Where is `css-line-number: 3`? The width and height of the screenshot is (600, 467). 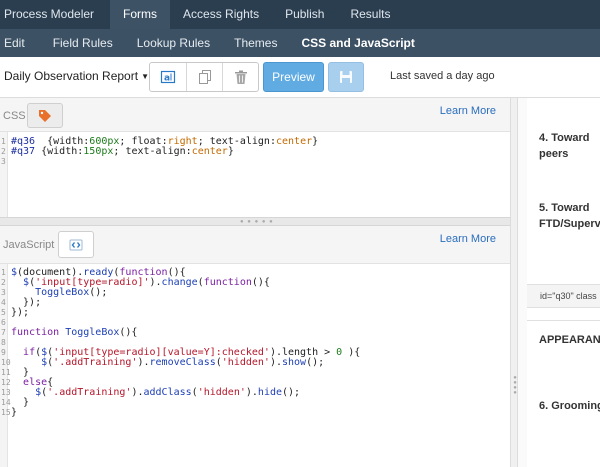
css-line-number: 3 is located at coordinates (3, 161).